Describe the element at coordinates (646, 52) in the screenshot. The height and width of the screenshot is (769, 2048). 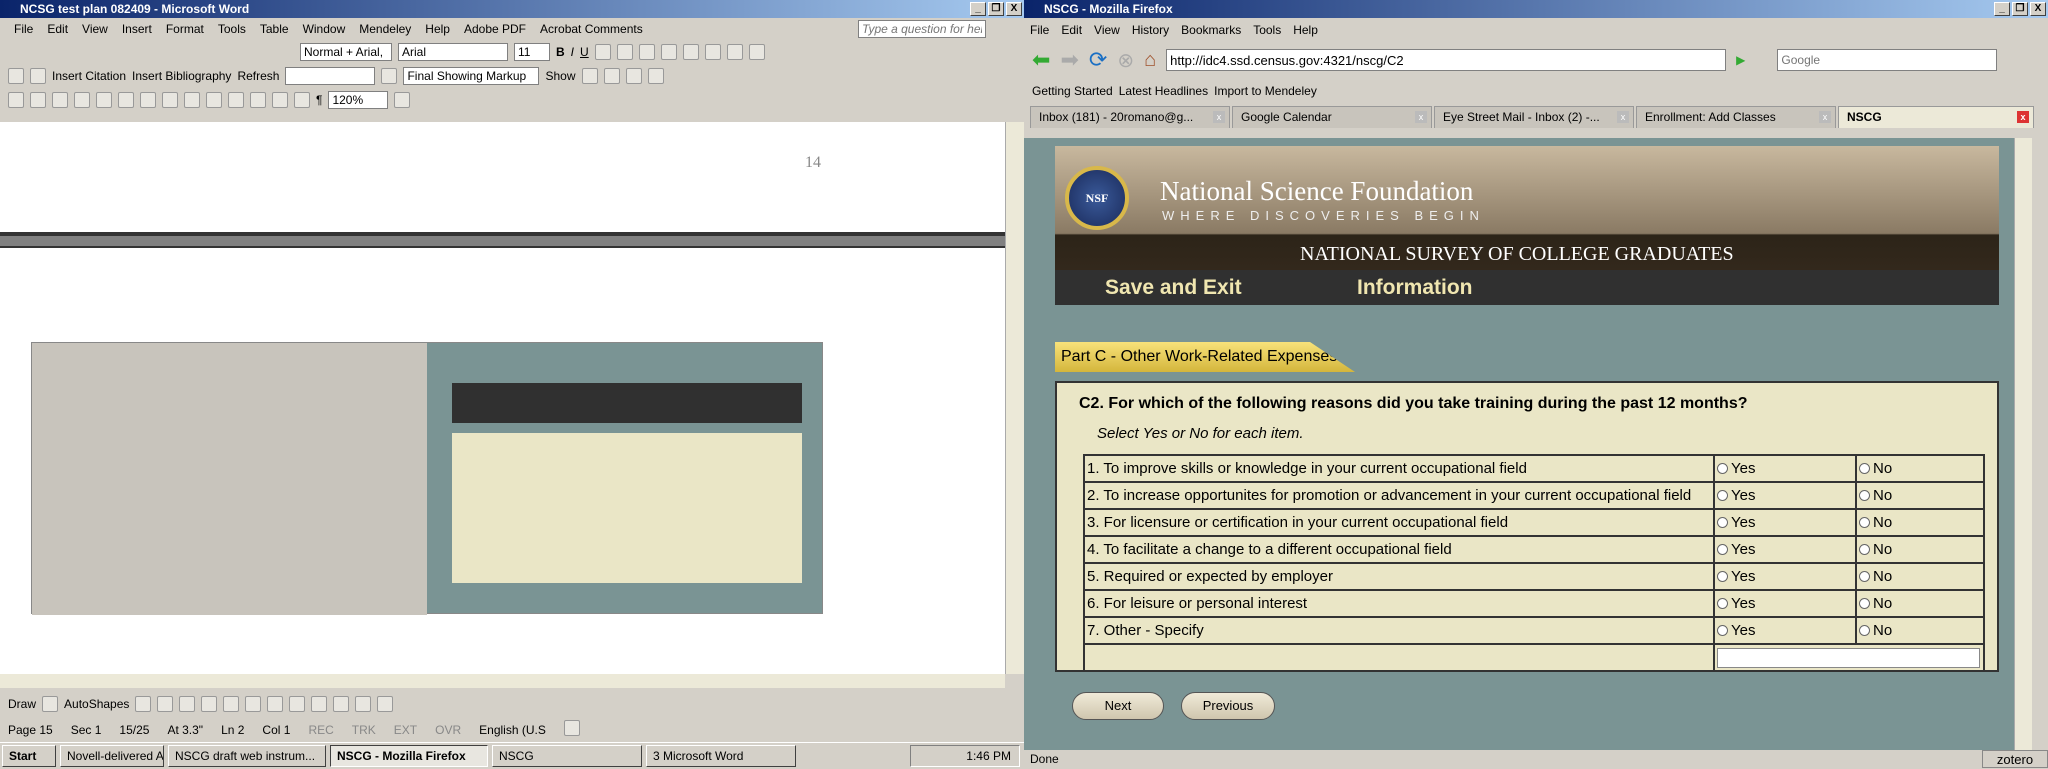
I see `align-right-icon` at that location.